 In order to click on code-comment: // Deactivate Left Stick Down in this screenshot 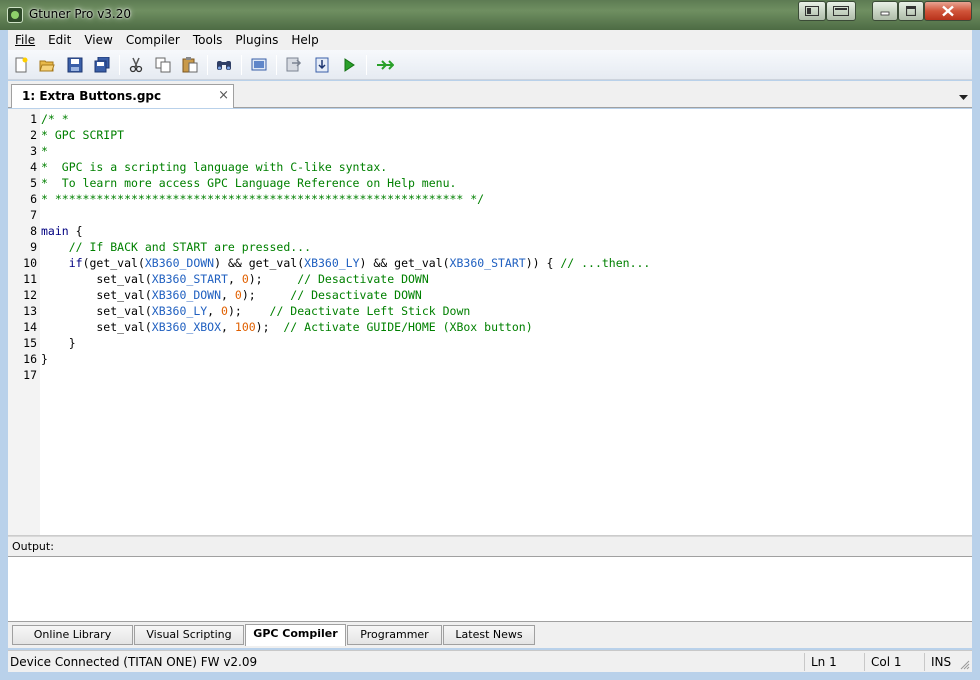, I will do `click(370, 311)`.